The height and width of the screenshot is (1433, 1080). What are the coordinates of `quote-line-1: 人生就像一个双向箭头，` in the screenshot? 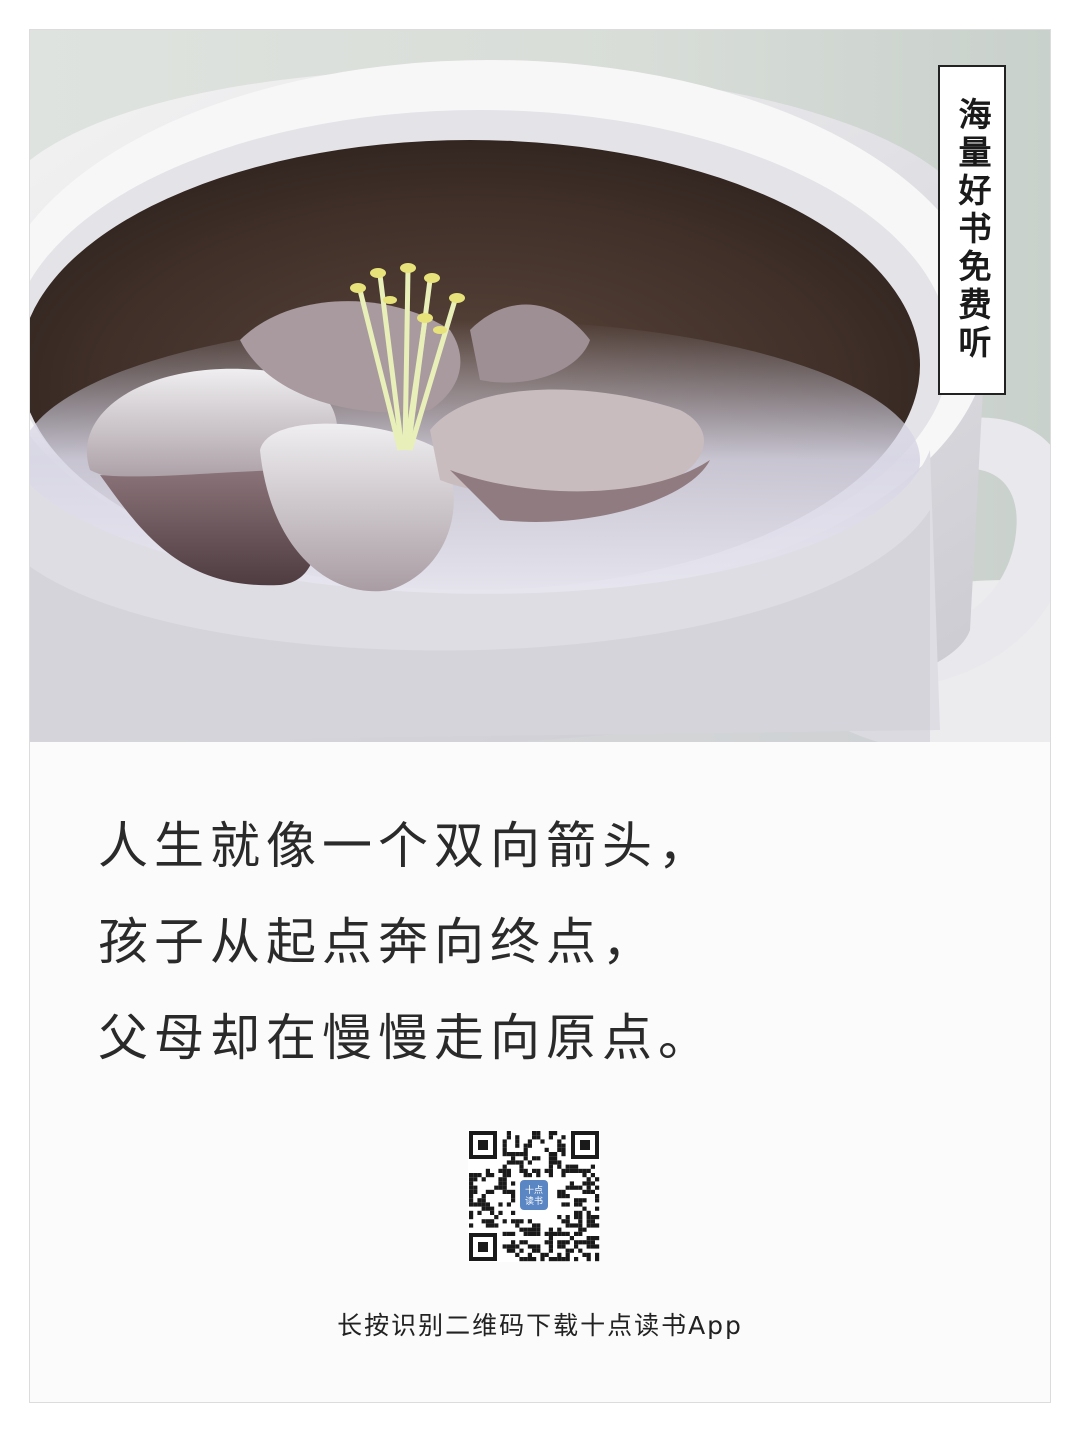 It's located at (406, 846).